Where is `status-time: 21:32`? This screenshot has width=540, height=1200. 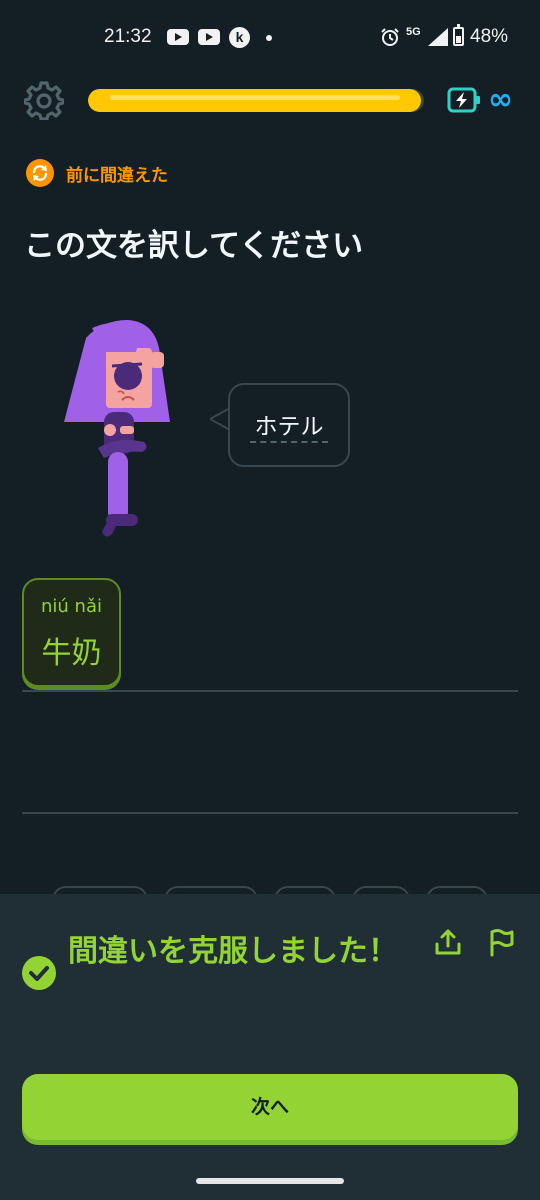
status-time: 21:32 is located at coordinates (128, 36).